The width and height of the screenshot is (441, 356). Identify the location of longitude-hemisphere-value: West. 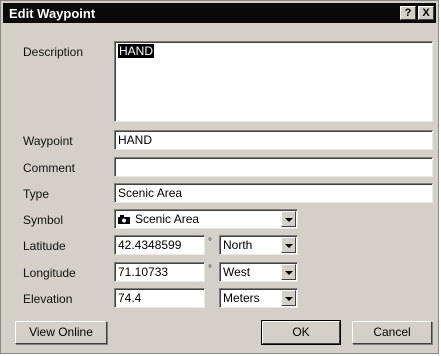
(237, 272).